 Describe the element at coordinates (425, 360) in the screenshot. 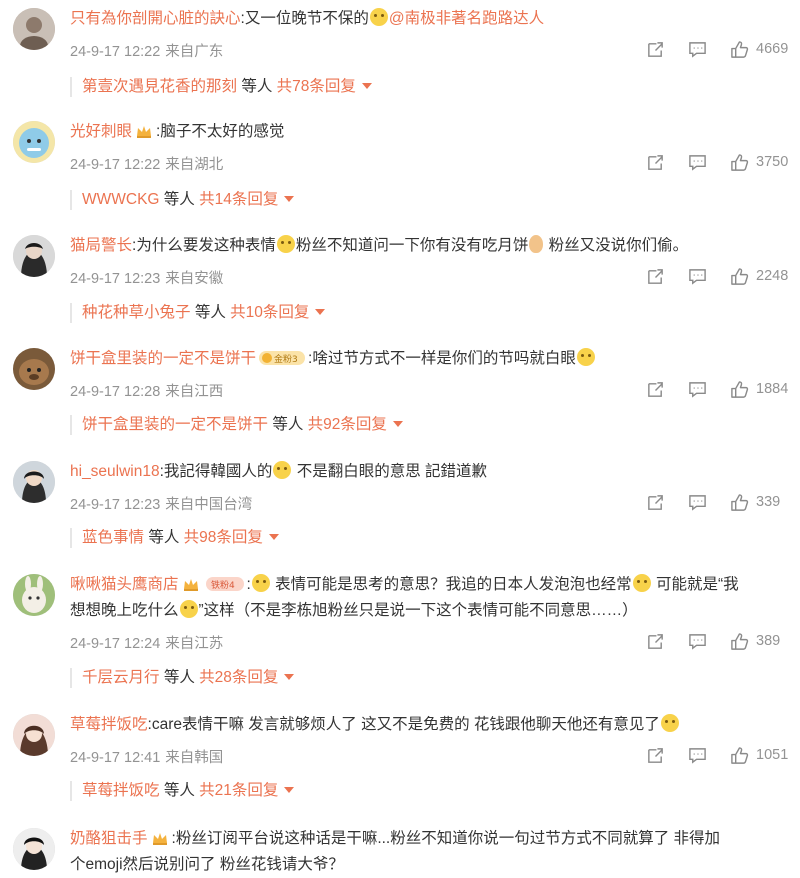

I see `comment-text: 饼干盒里装的一定不是饼干 金粉3:啥过节方式不一样是你们的节吗就白眼` at that location.